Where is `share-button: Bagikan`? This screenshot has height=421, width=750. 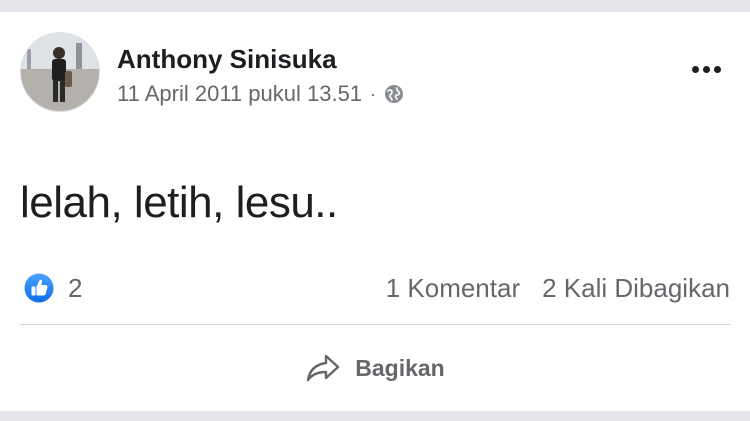
share-button: Bagikan is located at coordinates (375, 368).